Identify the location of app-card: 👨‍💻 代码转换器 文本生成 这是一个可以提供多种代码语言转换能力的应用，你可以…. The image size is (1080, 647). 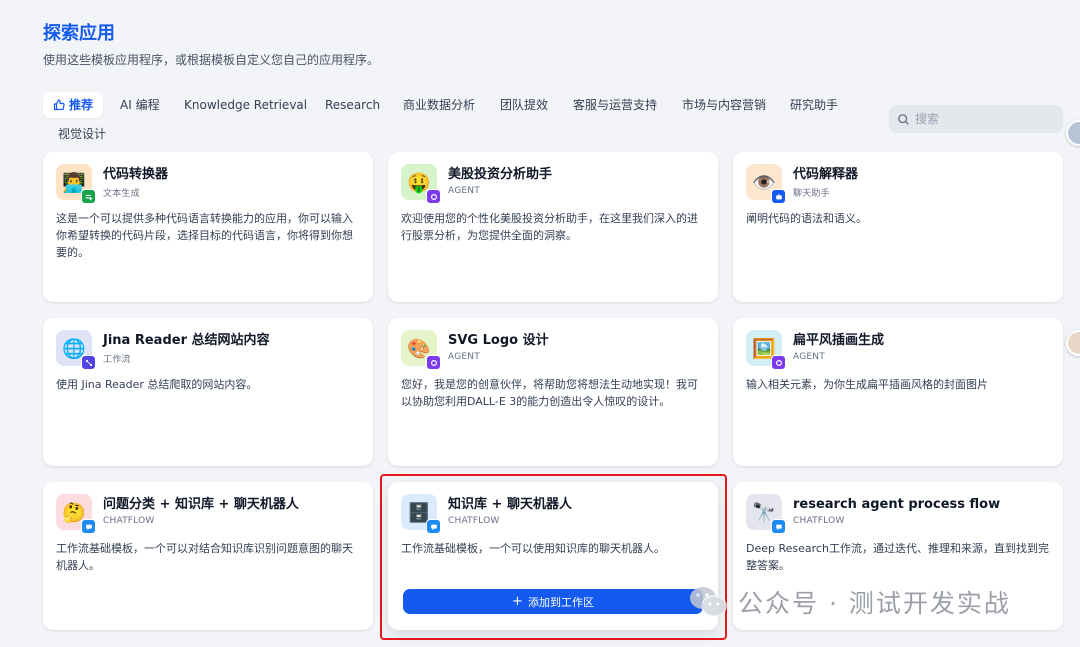
(208, 227).